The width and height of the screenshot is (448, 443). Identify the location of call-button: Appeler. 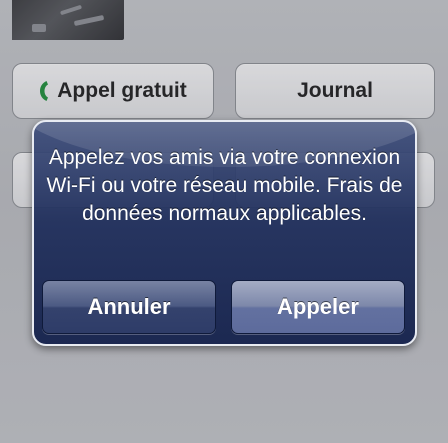
(318, 307).